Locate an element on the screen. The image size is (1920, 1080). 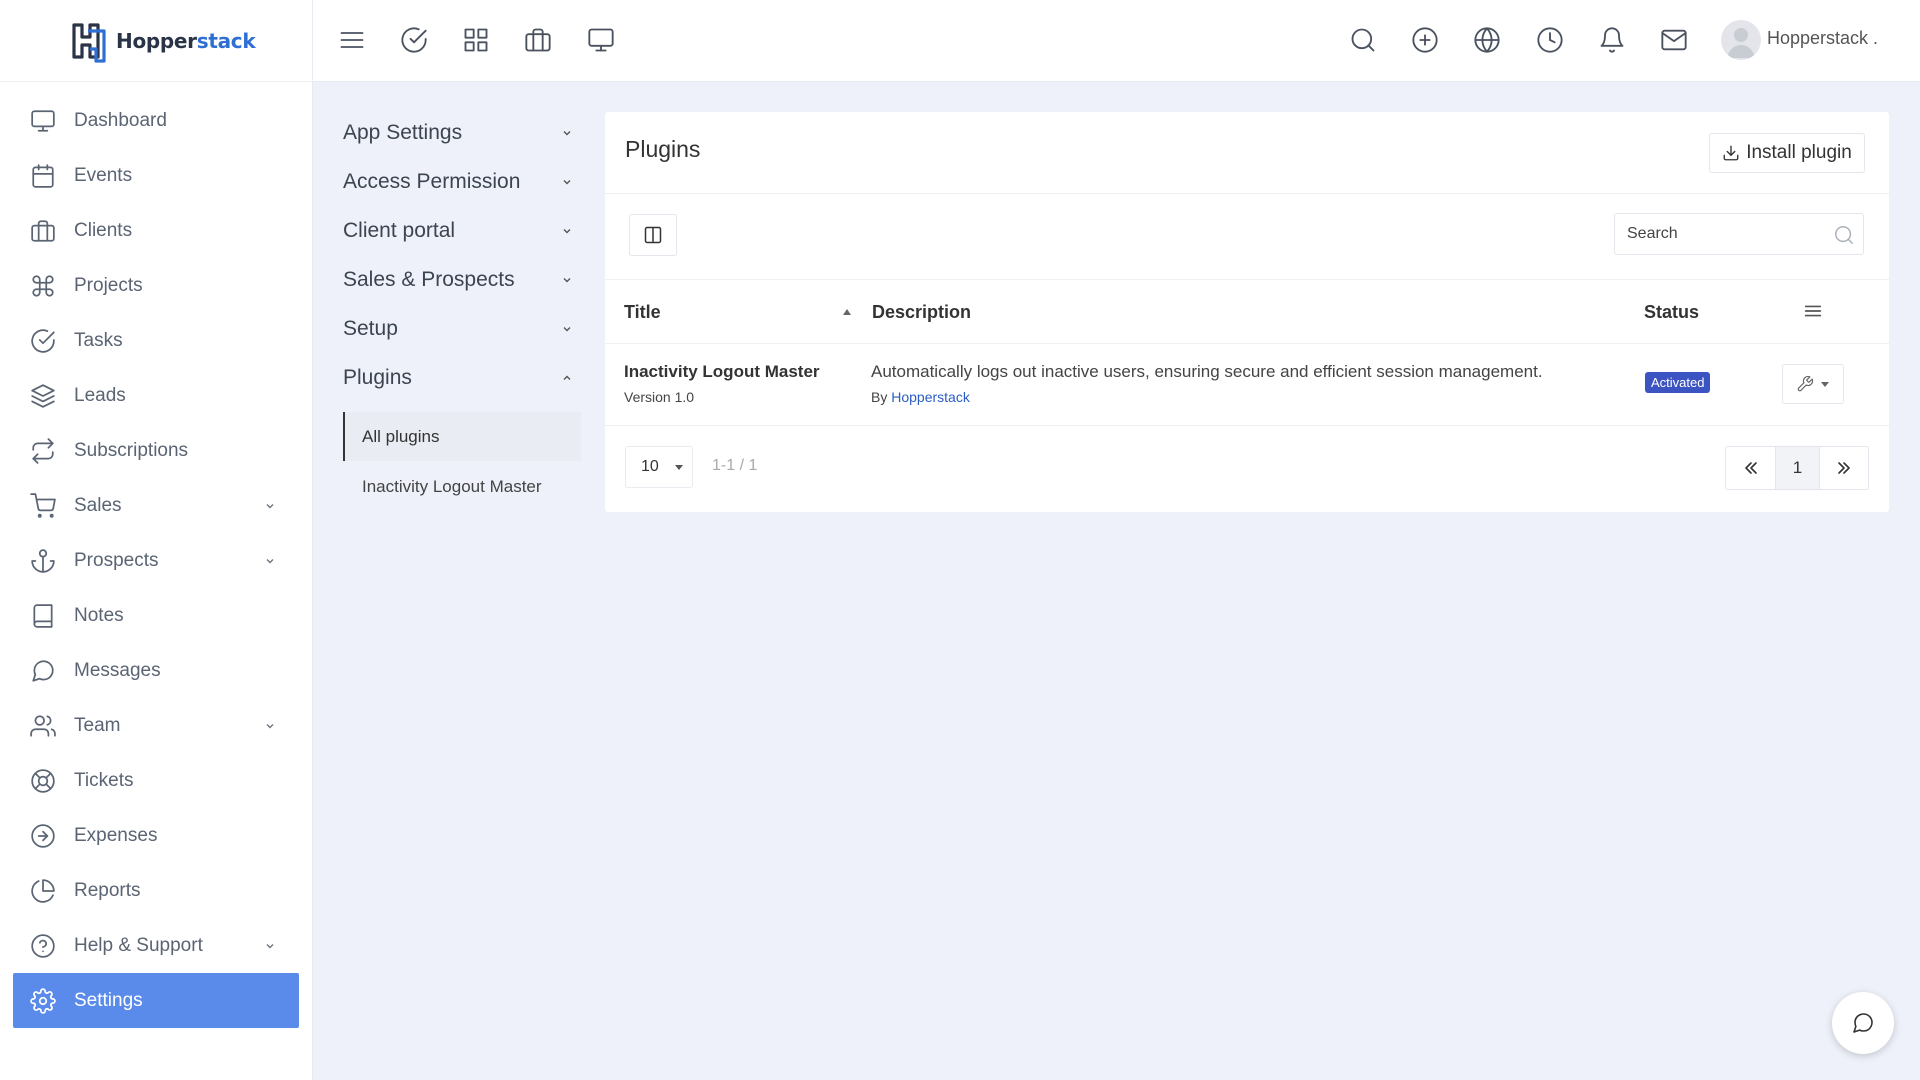
sidebar-item-expenses: Expenses is located at coordinates (156, 835).